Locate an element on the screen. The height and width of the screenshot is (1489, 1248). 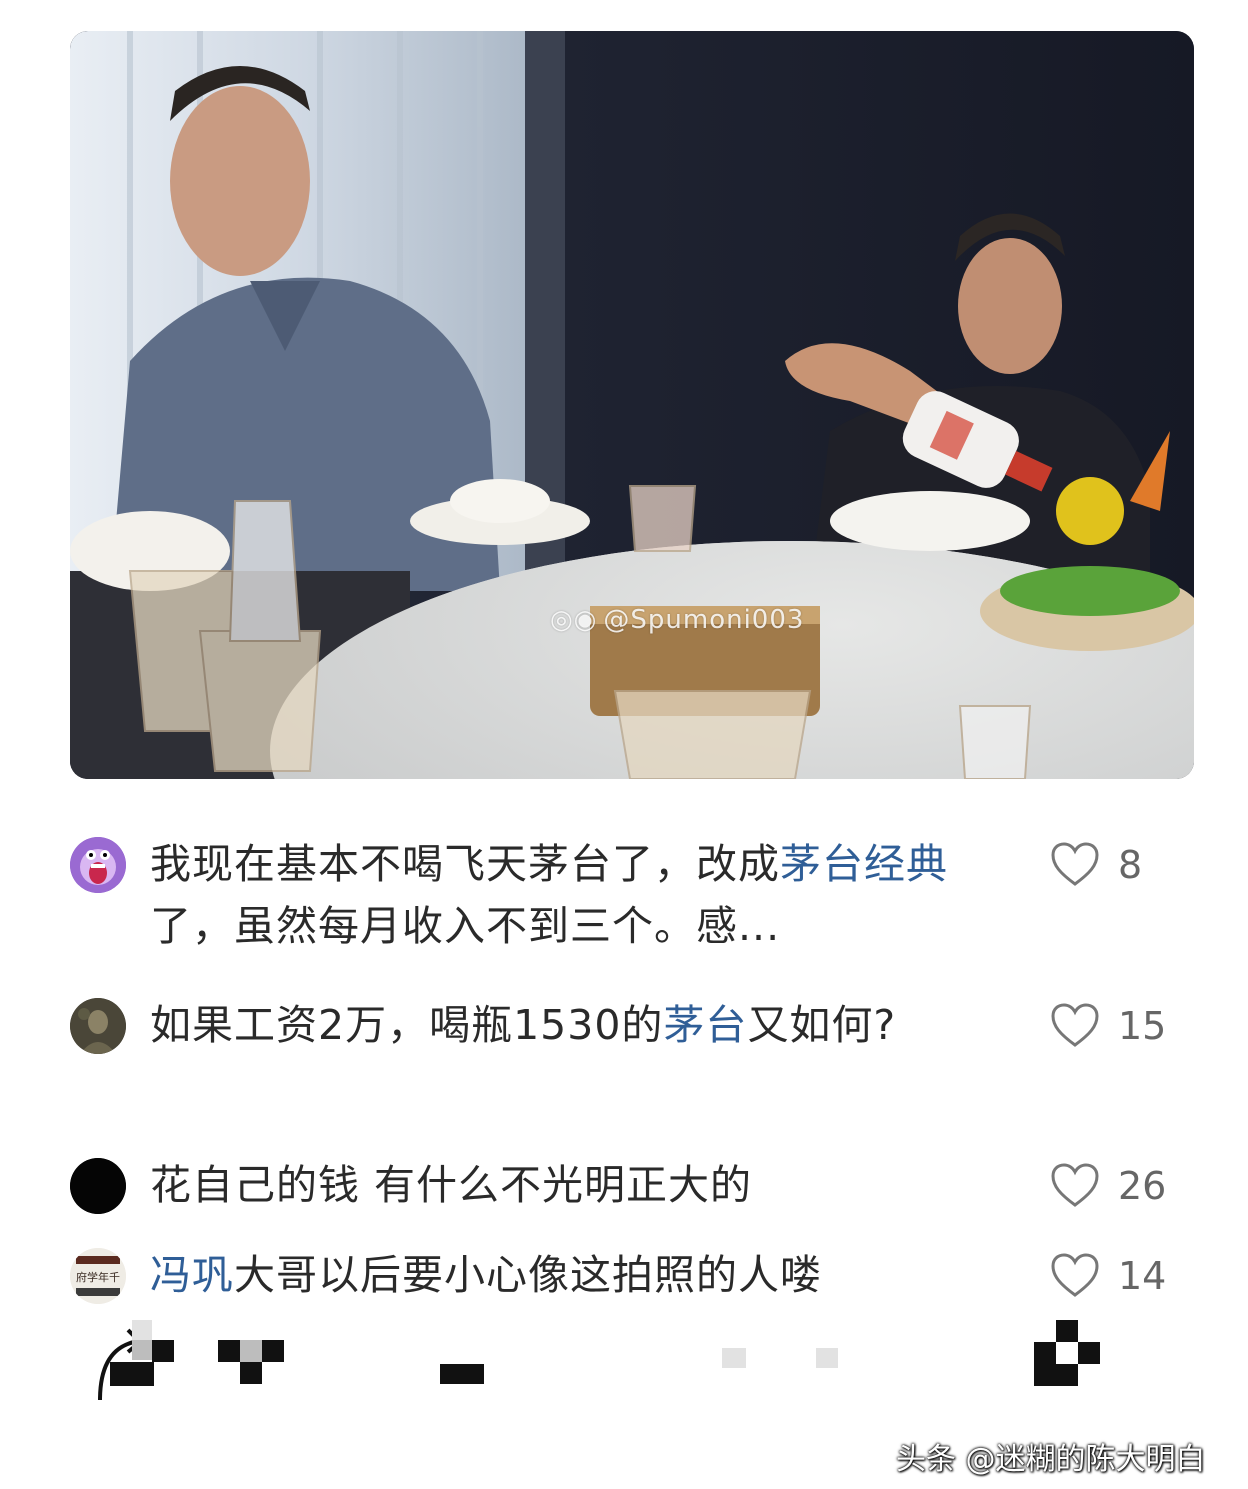
bottom-toolbar is located at coordinates (624, 1375).